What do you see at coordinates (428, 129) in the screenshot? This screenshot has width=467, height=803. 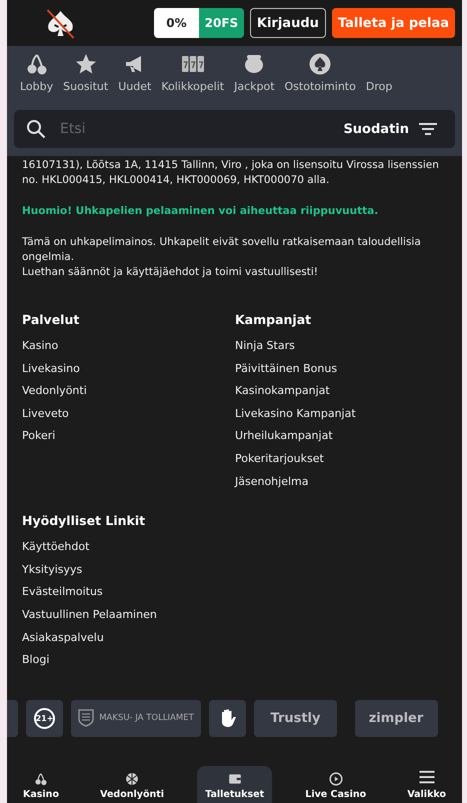 I see `filter-icon` at bounding box center [428, 129].